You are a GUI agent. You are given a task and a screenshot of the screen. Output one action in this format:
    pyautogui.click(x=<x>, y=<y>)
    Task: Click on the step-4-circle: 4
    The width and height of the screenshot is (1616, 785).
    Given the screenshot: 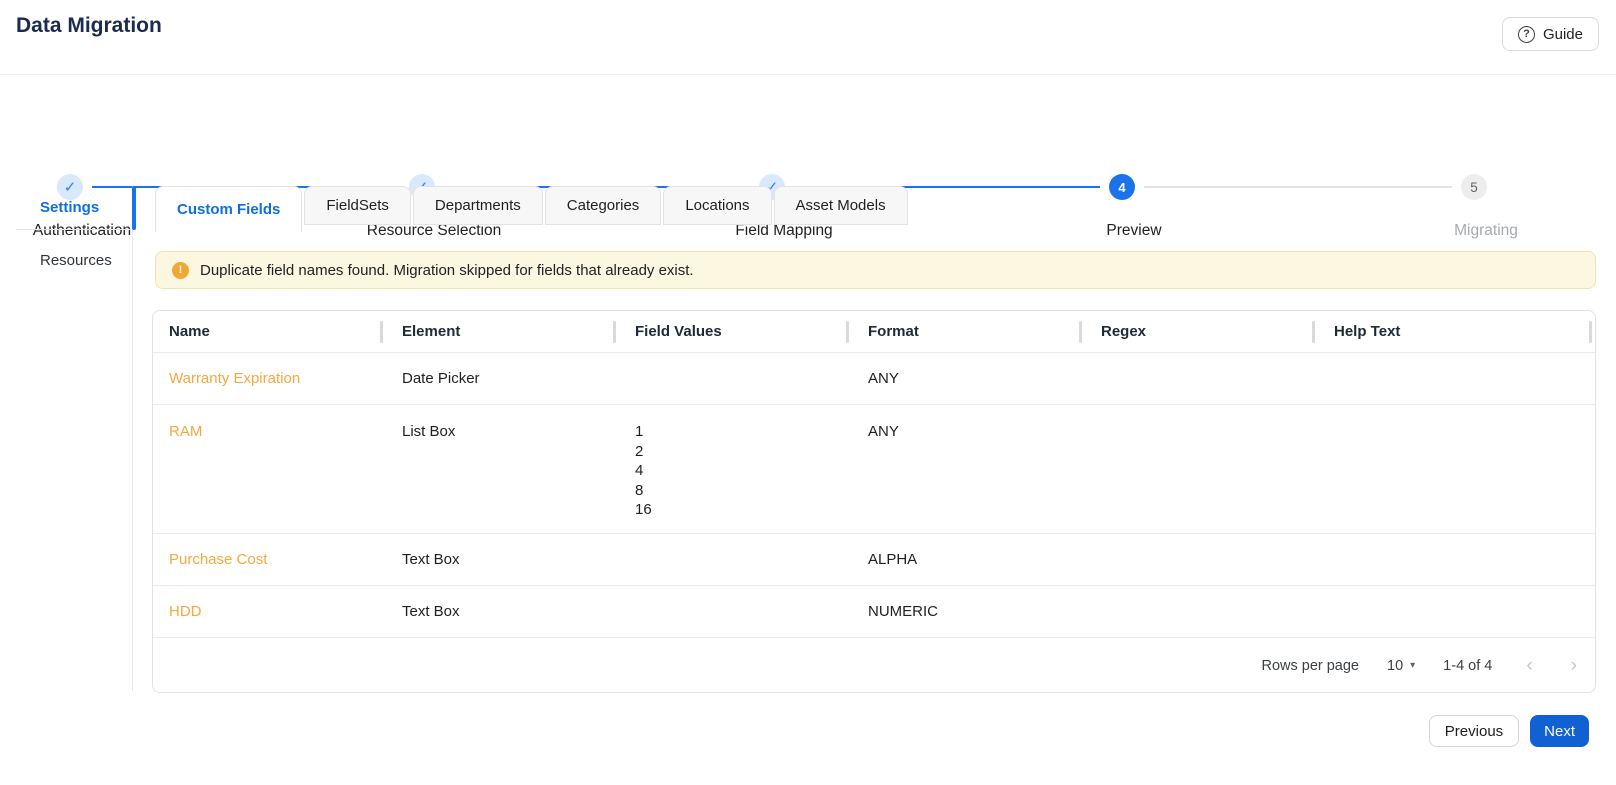 What is the action you would take?
    pyautogui.click(x=1122, y=187)
    